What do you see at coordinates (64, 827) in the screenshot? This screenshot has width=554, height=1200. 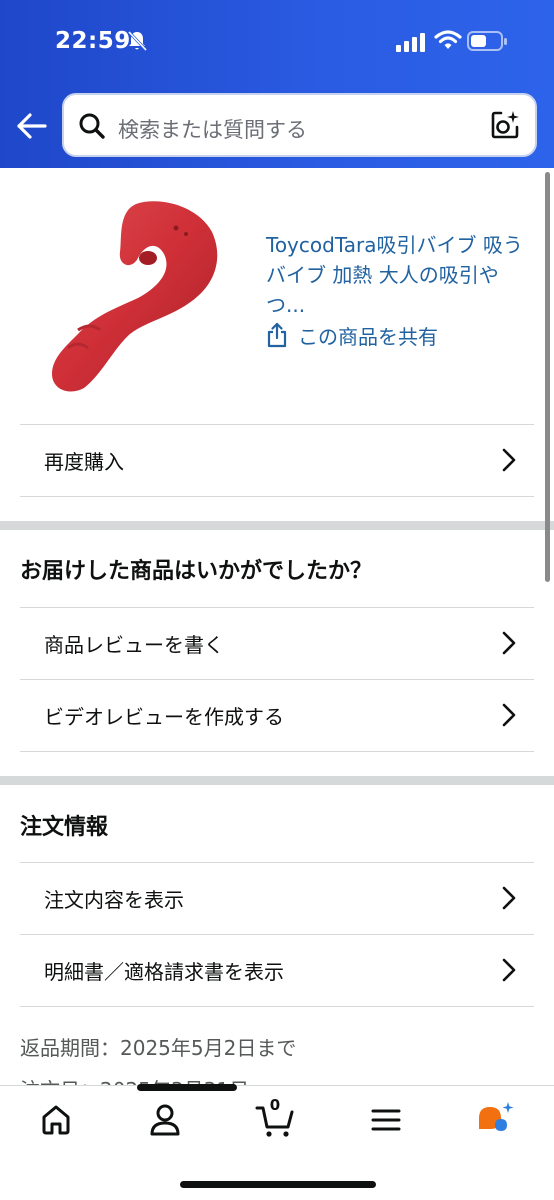 I see `order-section-title: 注文情報` at bounding box center [64, 827].